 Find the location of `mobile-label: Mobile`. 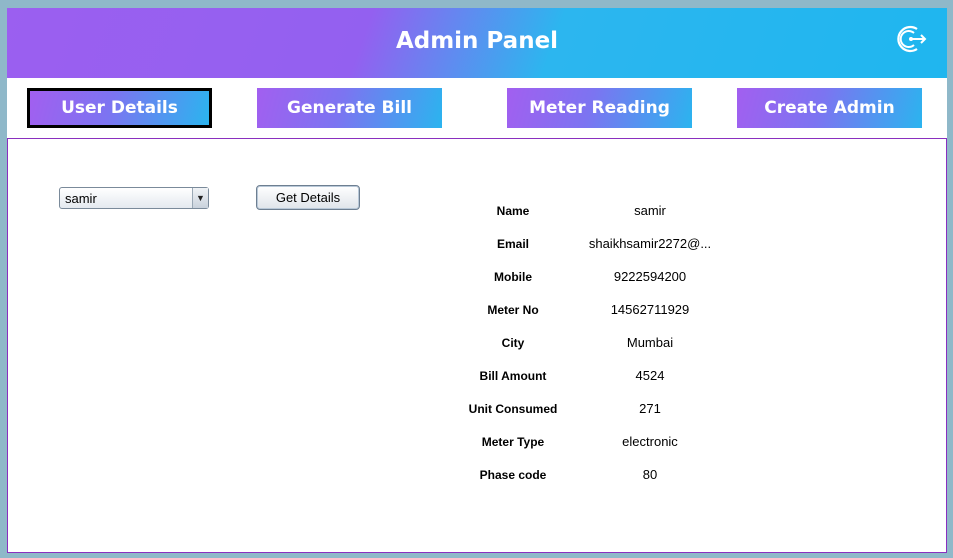

mobile-label: Mobile is located at coordinates (513, 277).